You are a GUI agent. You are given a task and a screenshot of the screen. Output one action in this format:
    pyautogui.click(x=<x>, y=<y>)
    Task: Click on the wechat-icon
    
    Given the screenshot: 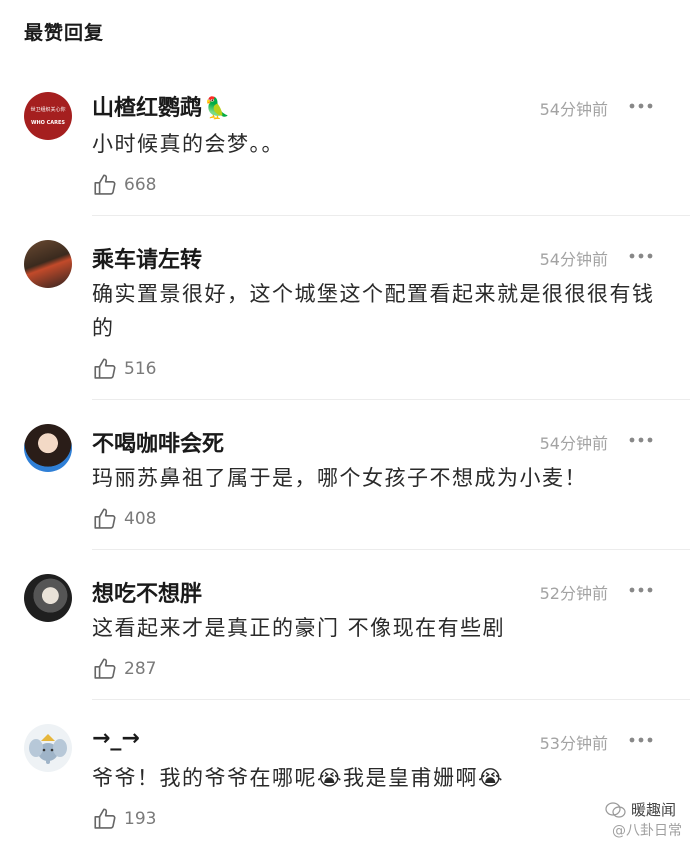 What is the action you would take?
    pyautogui.click(x=615, y=809)
    